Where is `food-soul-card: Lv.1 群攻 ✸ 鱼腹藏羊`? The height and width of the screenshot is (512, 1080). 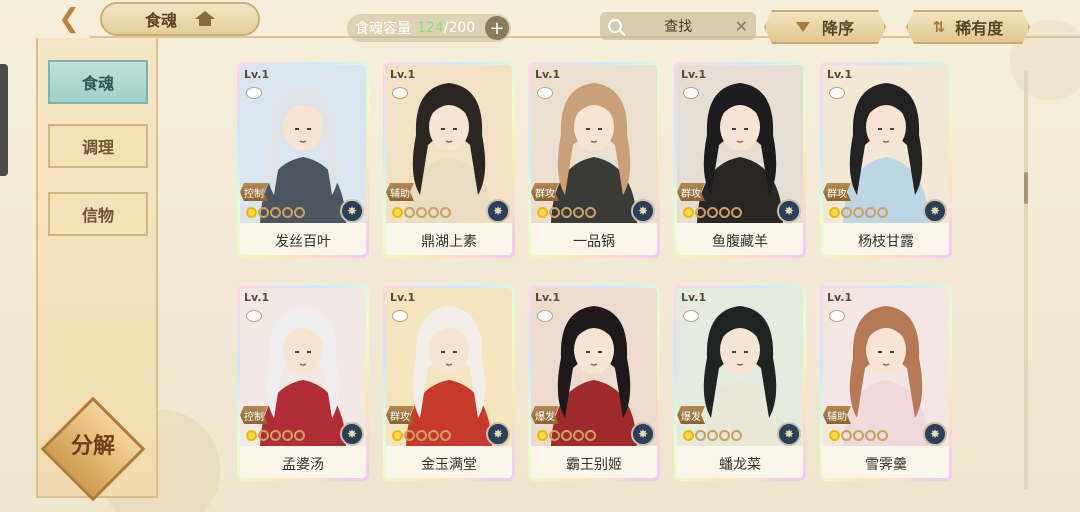
food-soul-card: Lv.1 群攻 ✸ 鱼腹藏羊 is located at coordinates (740, 160).